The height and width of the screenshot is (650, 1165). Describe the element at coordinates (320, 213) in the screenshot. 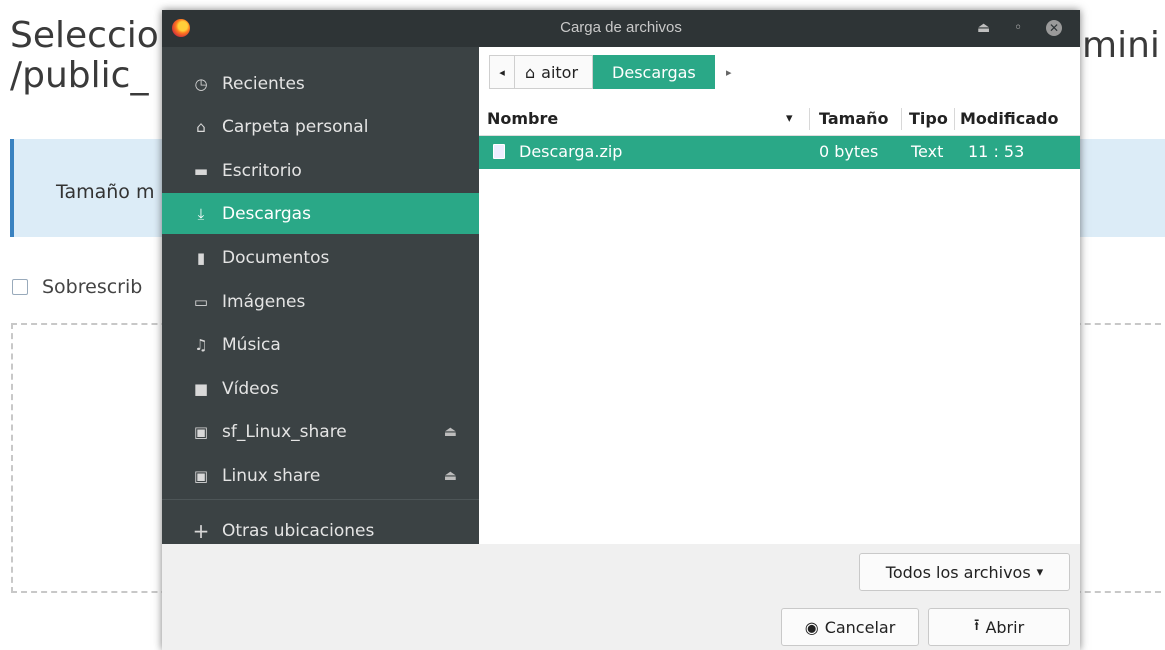

I see `sidebar-item-descargas: ⤓ Descargas` at that location.